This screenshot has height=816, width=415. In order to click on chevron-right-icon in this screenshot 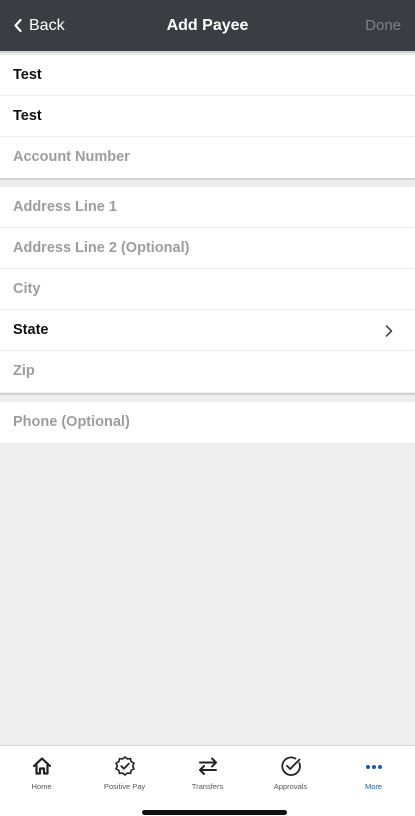, I will do `click(389, 330)`.